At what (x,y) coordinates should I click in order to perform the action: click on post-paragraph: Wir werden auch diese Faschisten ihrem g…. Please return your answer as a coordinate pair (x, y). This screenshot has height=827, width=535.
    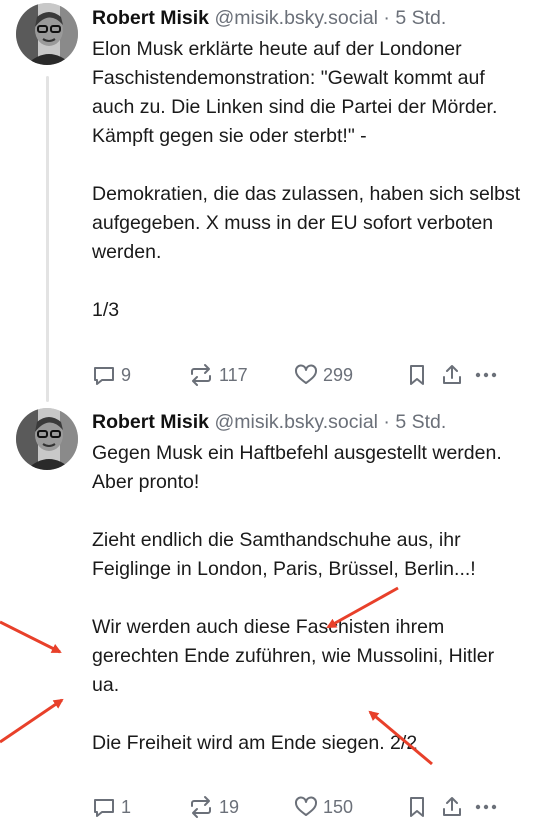
    Looking at the image, I should click on (296, 656).